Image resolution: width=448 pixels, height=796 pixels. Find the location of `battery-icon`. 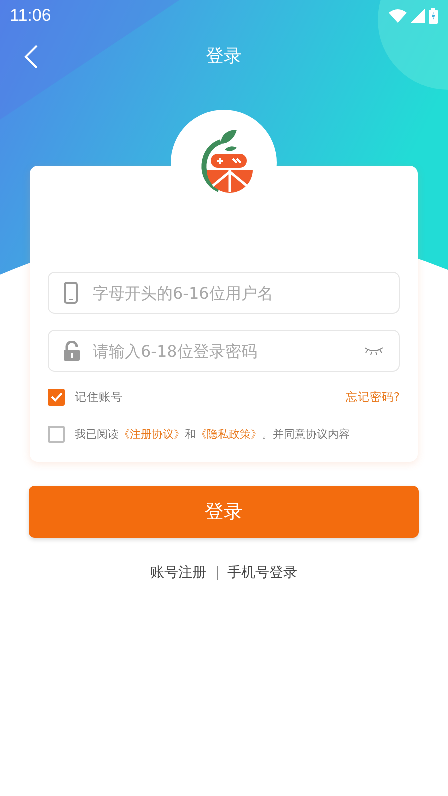

battery-icon is located at coordinates (433, 16).